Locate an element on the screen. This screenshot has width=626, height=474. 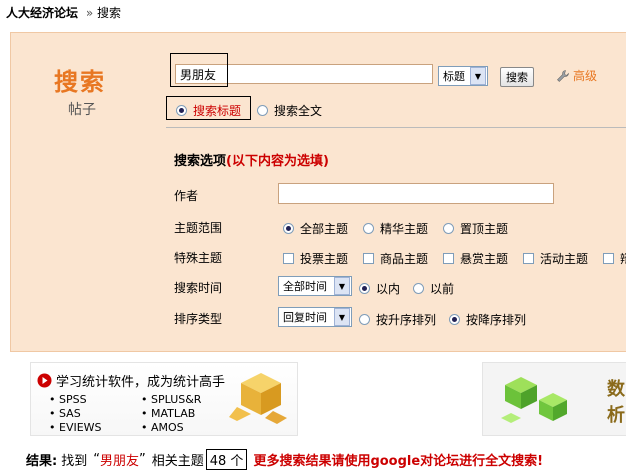
sort-select-value: 回复时间 is located at coordinates (305, 317).